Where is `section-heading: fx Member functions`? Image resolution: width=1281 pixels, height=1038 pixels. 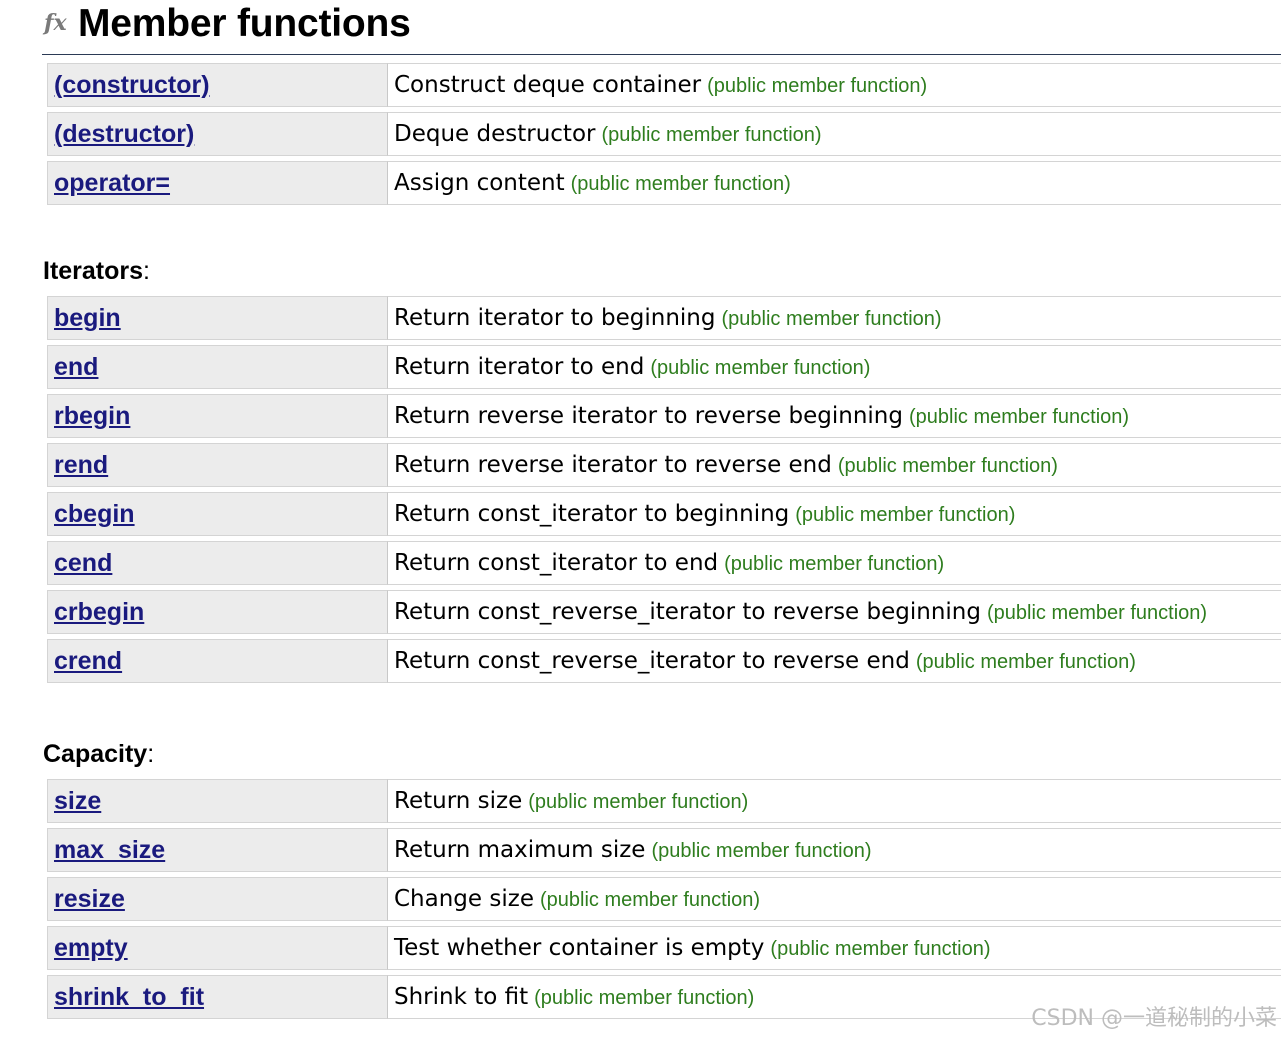
section-heading: fx Member functions is located at coordinates (661, 27).